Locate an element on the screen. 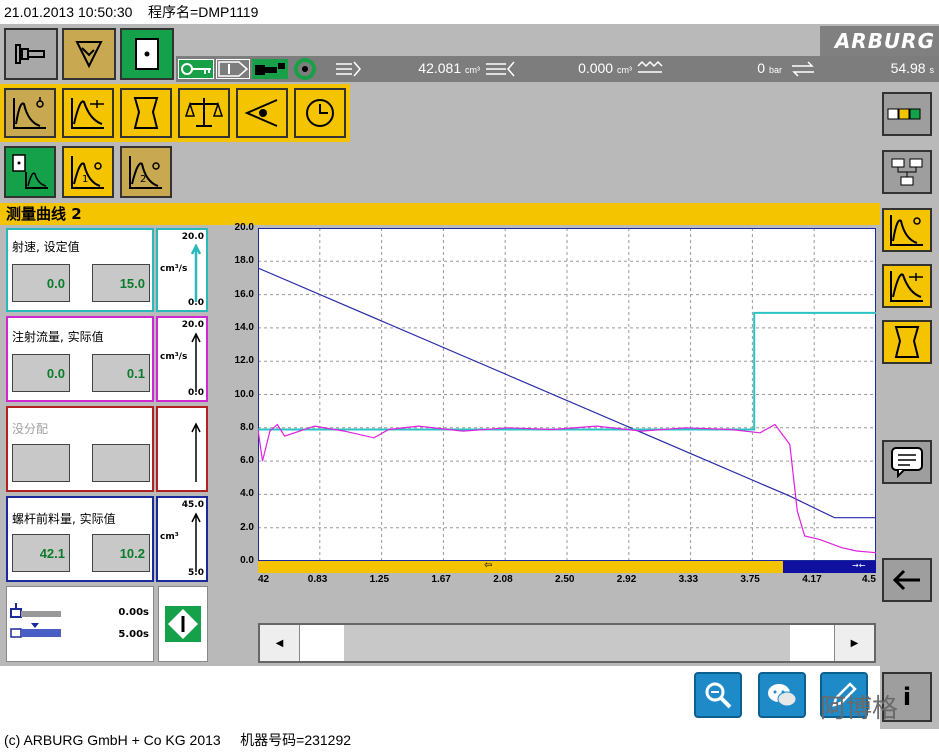  x-tick-label: 4.5 is located at coordinates (869, 579).